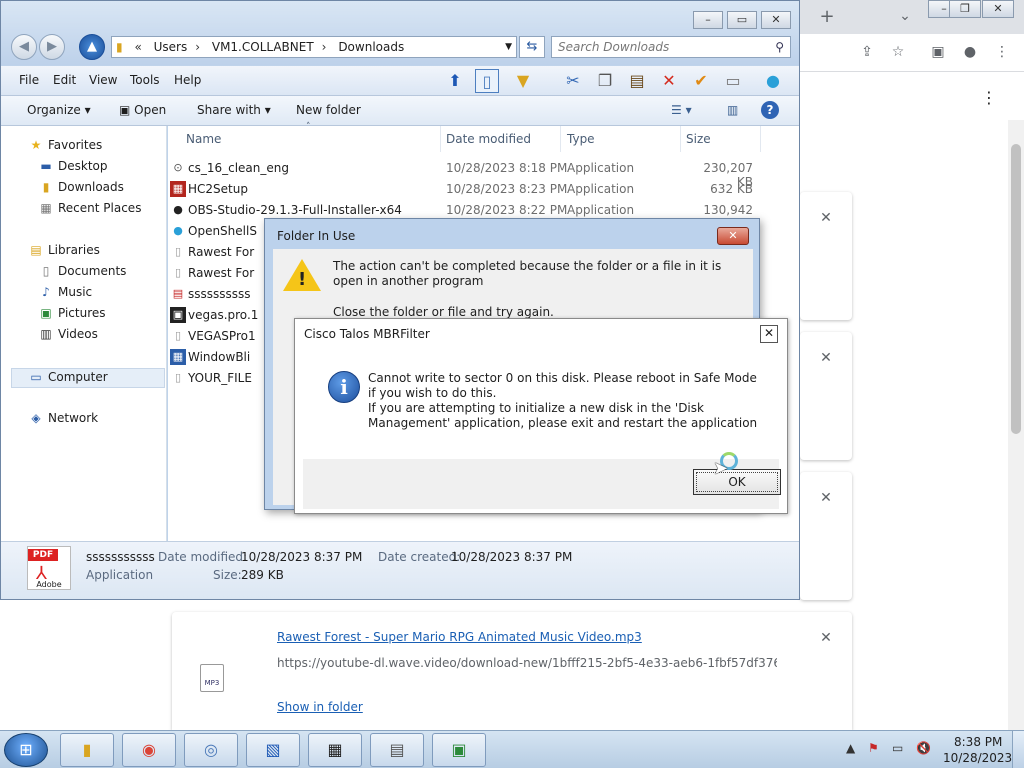 The image size is (1024, 768). What do you see at coordinates (671, 47) in the screenshot?
I see `search-input: Search Downloads ⚲` at bounding box center [671, 47].